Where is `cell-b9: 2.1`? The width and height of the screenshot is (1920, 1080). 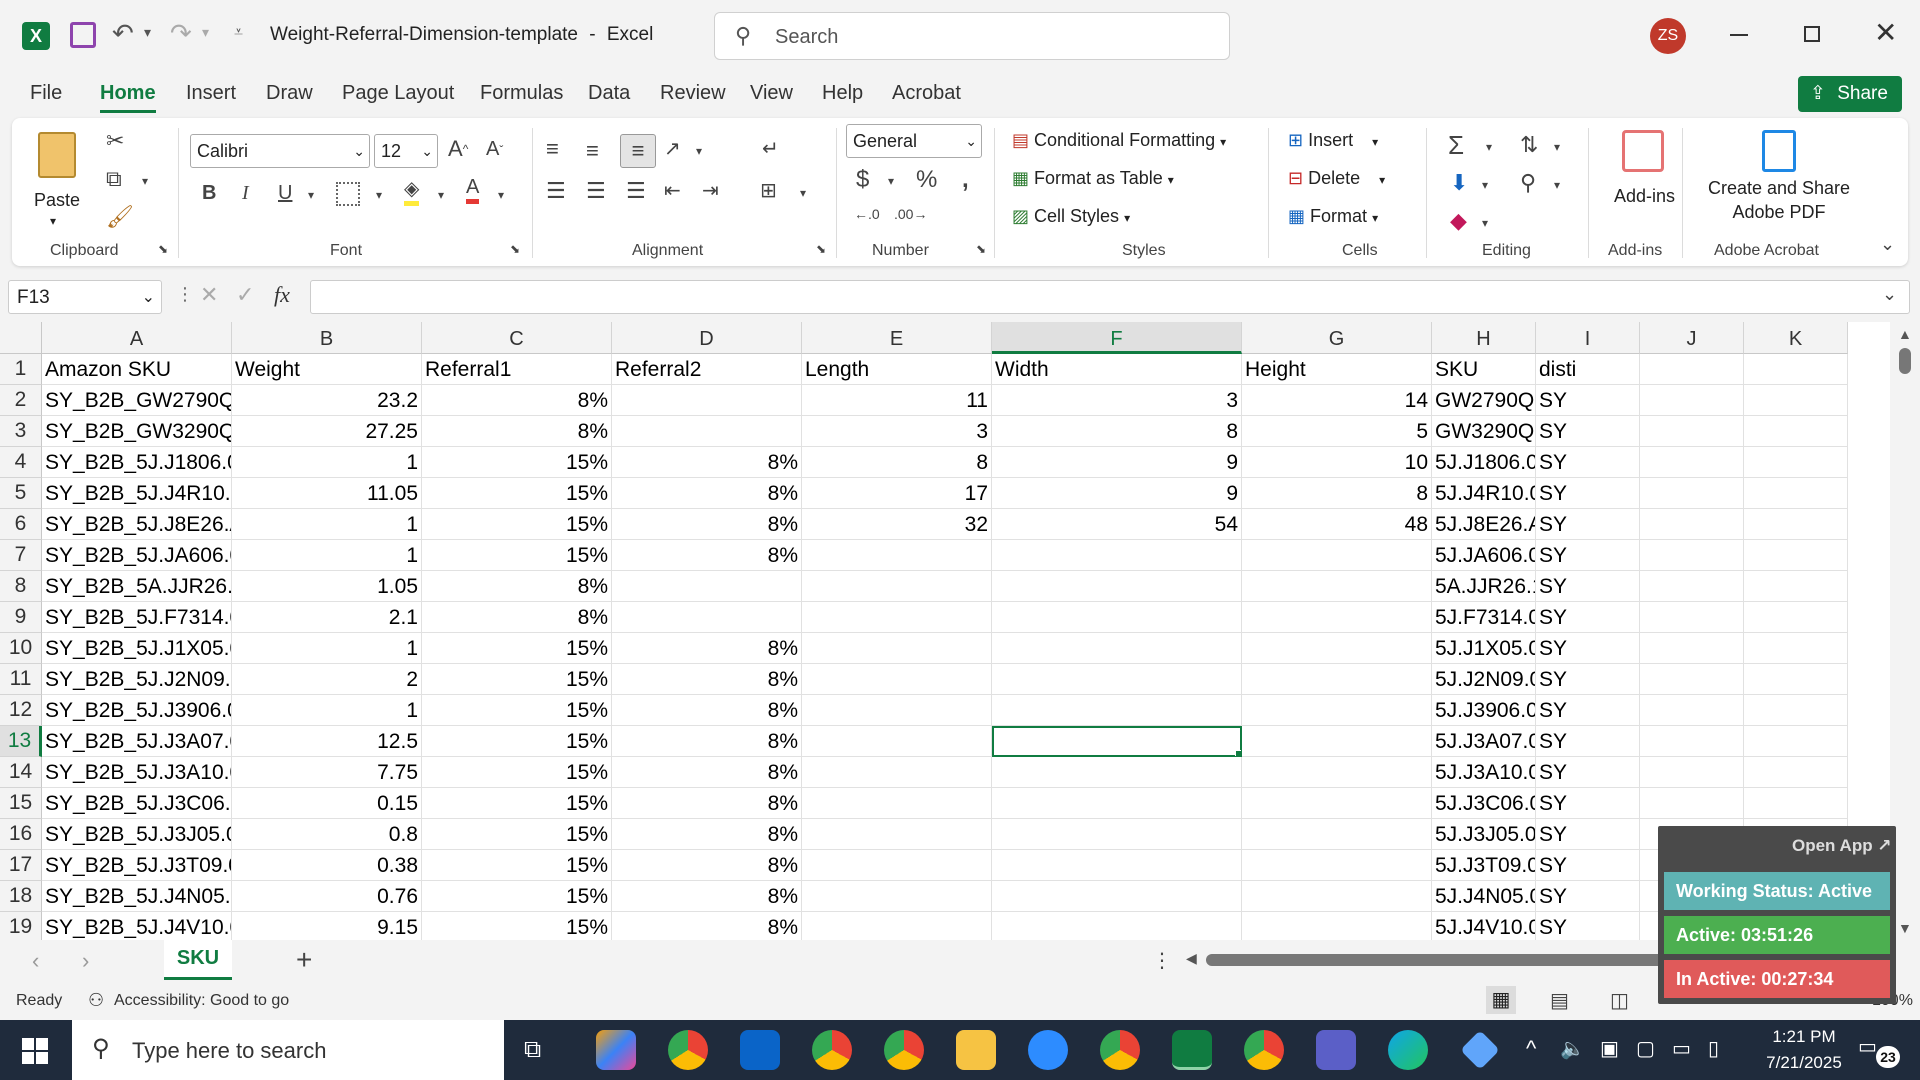 cell-b9: 2.1 is located at coordinates (327, 617).